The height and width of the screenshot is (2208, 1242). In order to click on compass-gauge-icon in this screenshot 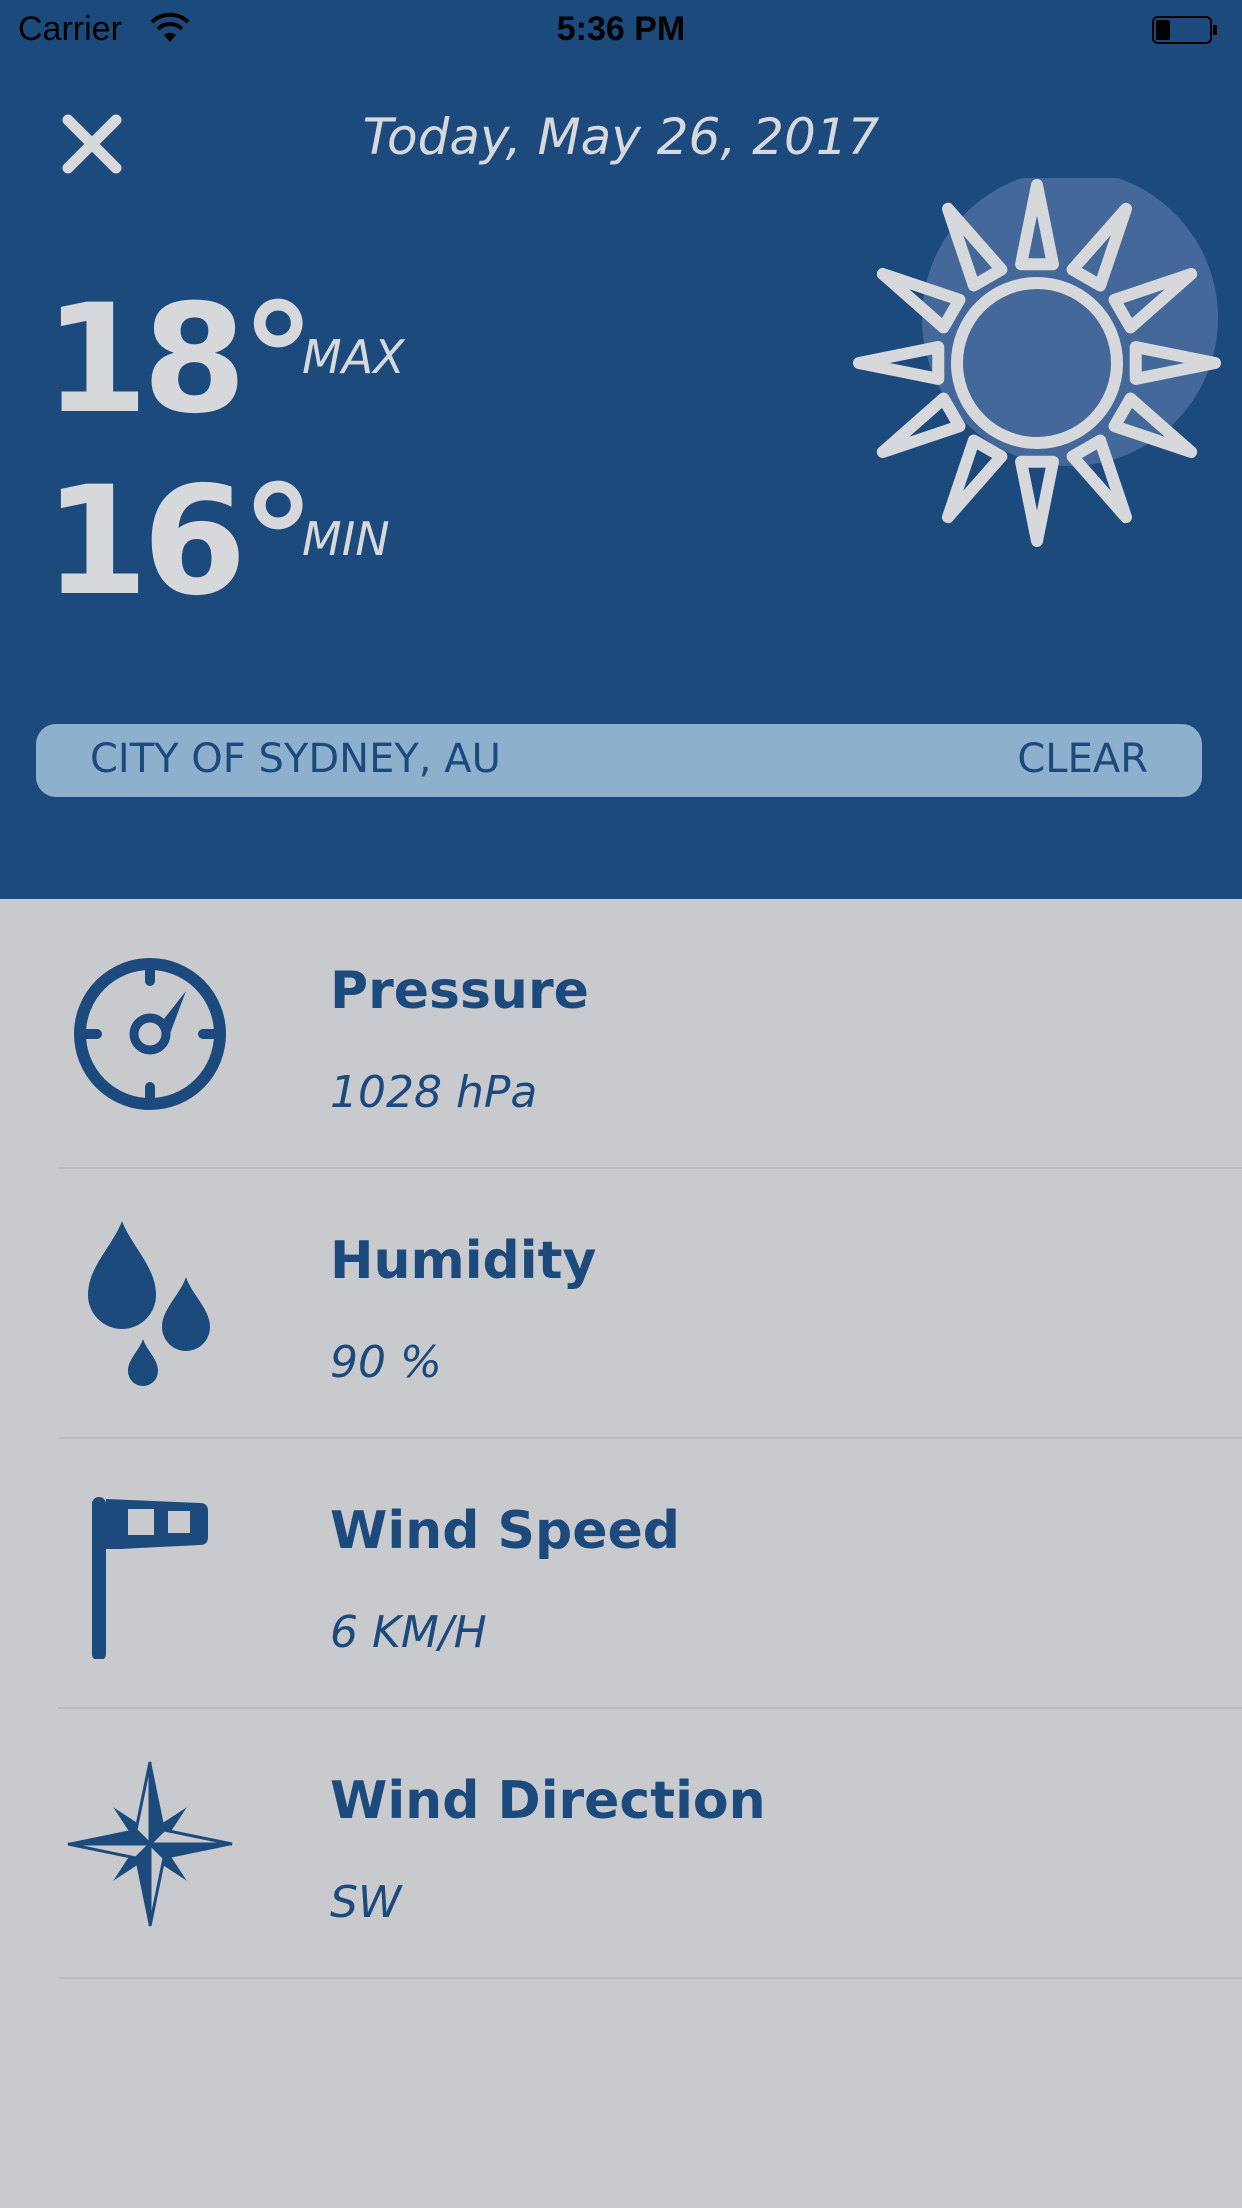, I will do `click(150, 1034)`.